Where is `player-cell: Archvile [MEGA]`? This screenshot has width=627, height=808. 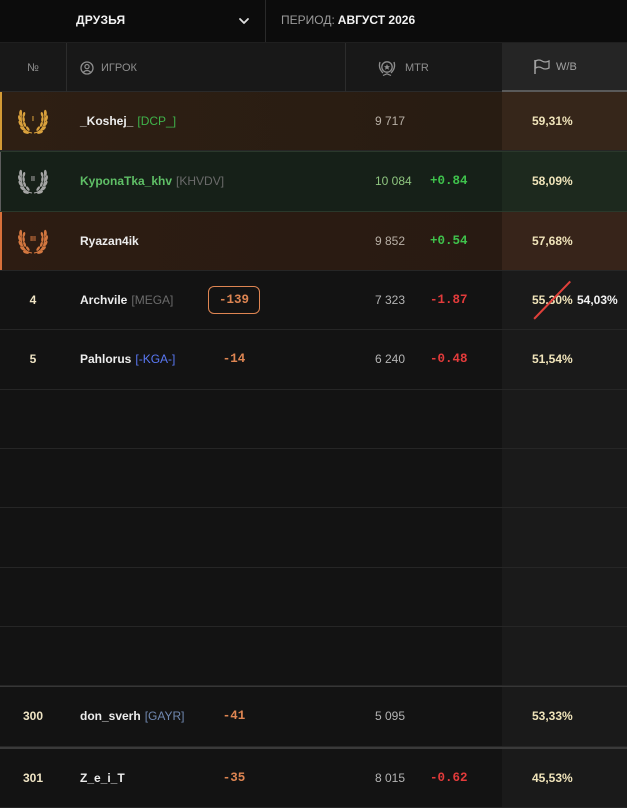
player-cell: Archvile [MEGA] is located at coordinates (126, 300).